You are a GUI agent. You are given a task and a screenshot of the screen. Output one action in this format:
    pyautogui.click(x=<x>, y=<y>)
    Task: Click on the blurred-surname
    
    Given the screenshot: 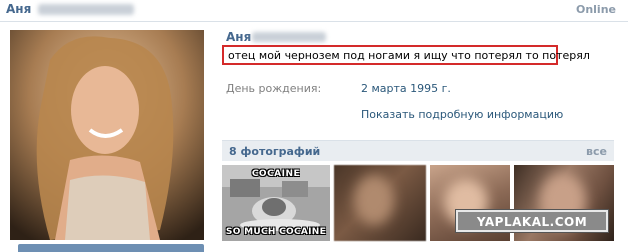 What is the action you would take?
    pyautogui.click(x=86, y=9)
    